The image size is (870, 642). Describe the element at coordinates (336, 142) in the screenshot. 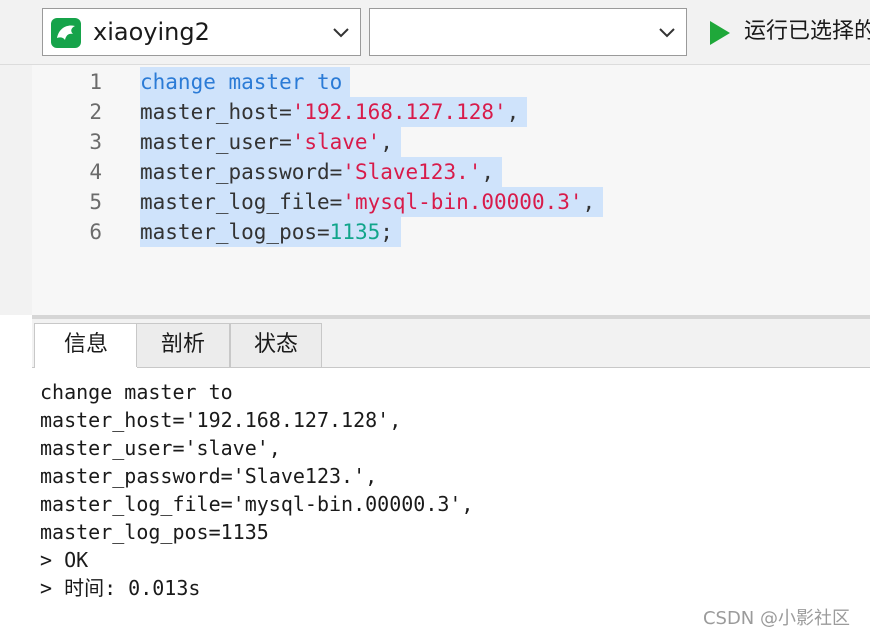

I see `token-str: 'slave'` at that location.